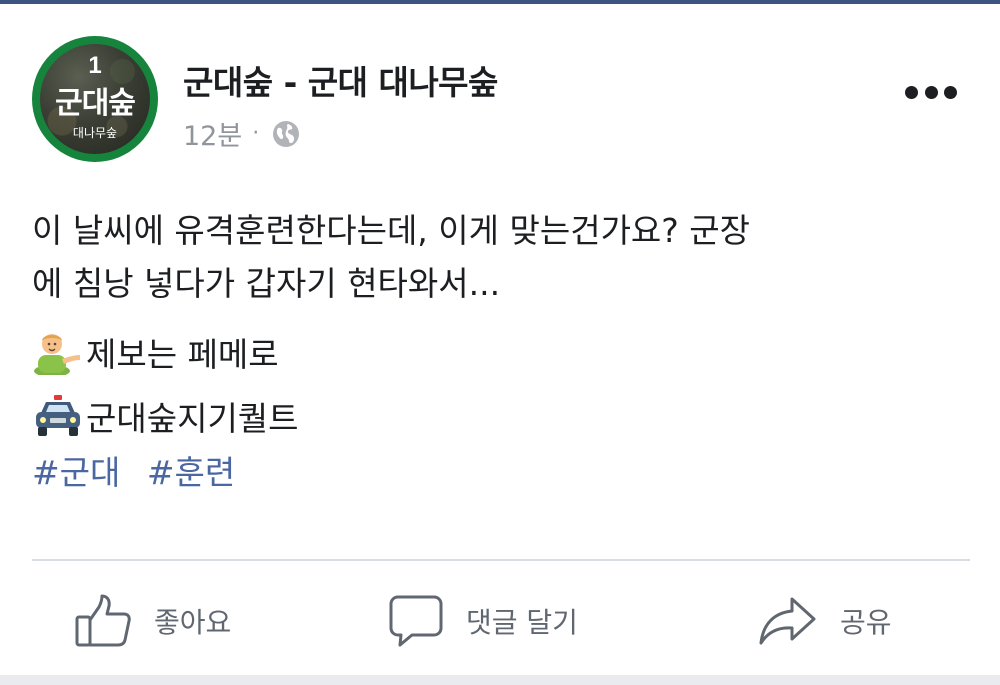  What do you see at coordinates (501, 560) in the screenshot?
I see `divider` at bounding box center [501, 560].